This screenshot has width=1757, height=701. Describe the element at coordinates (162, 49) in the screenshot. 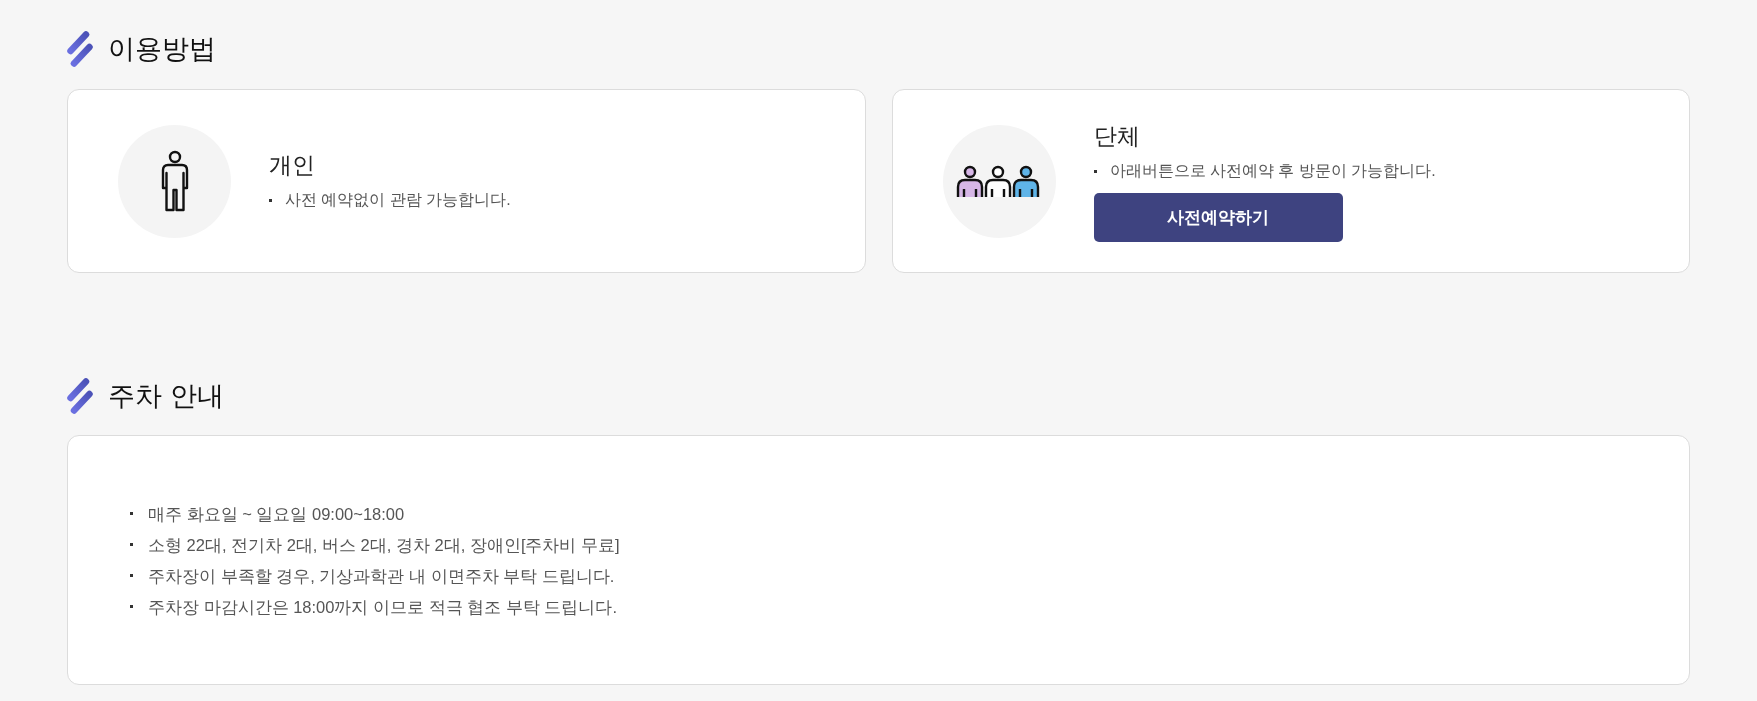

I see `section-title: 이용방법` at that location.